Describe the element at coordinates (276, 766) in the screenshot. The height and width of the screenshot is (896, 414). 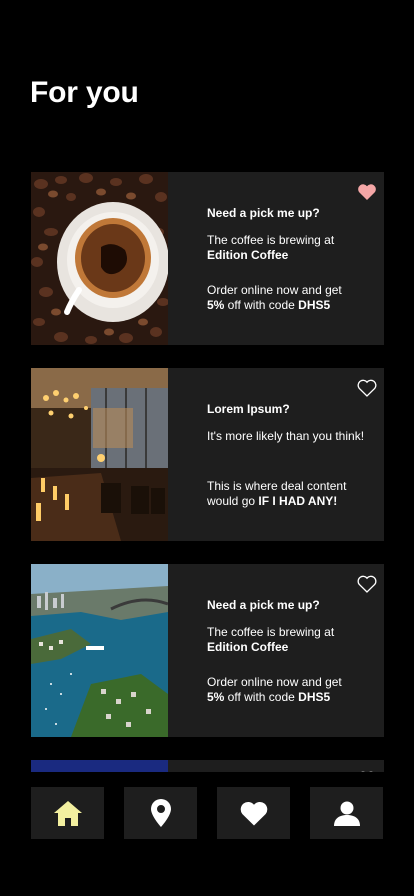
I see `deal-card-body` at that location.